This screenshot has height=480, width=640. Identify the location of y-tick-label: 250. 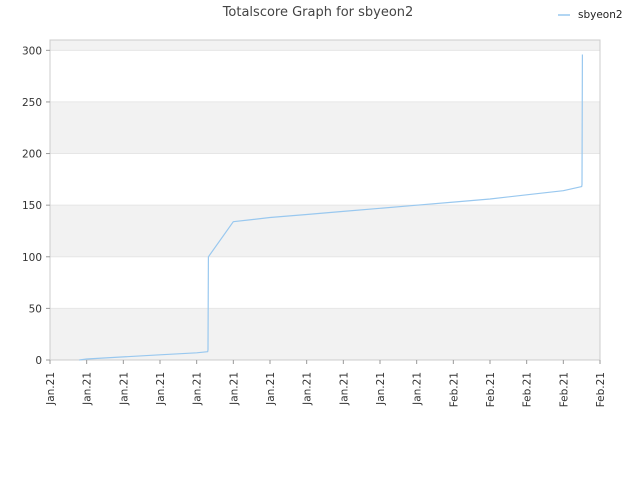
(32, 103).